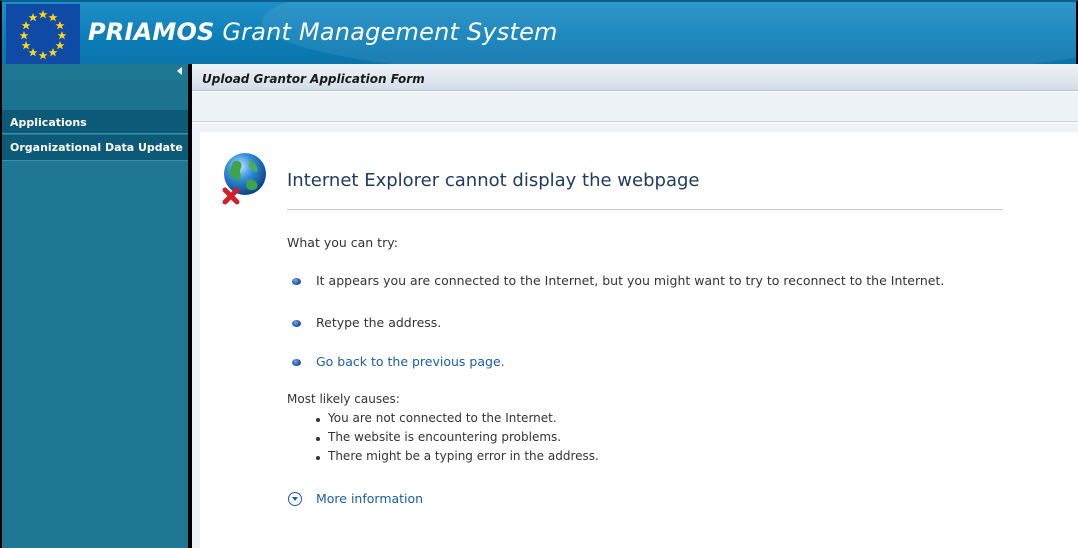 This screenshot has width=1078, height=548. Describe the element at coordinates (43, 34) in the screenshot. I see `eu-flag-icon` at that location.